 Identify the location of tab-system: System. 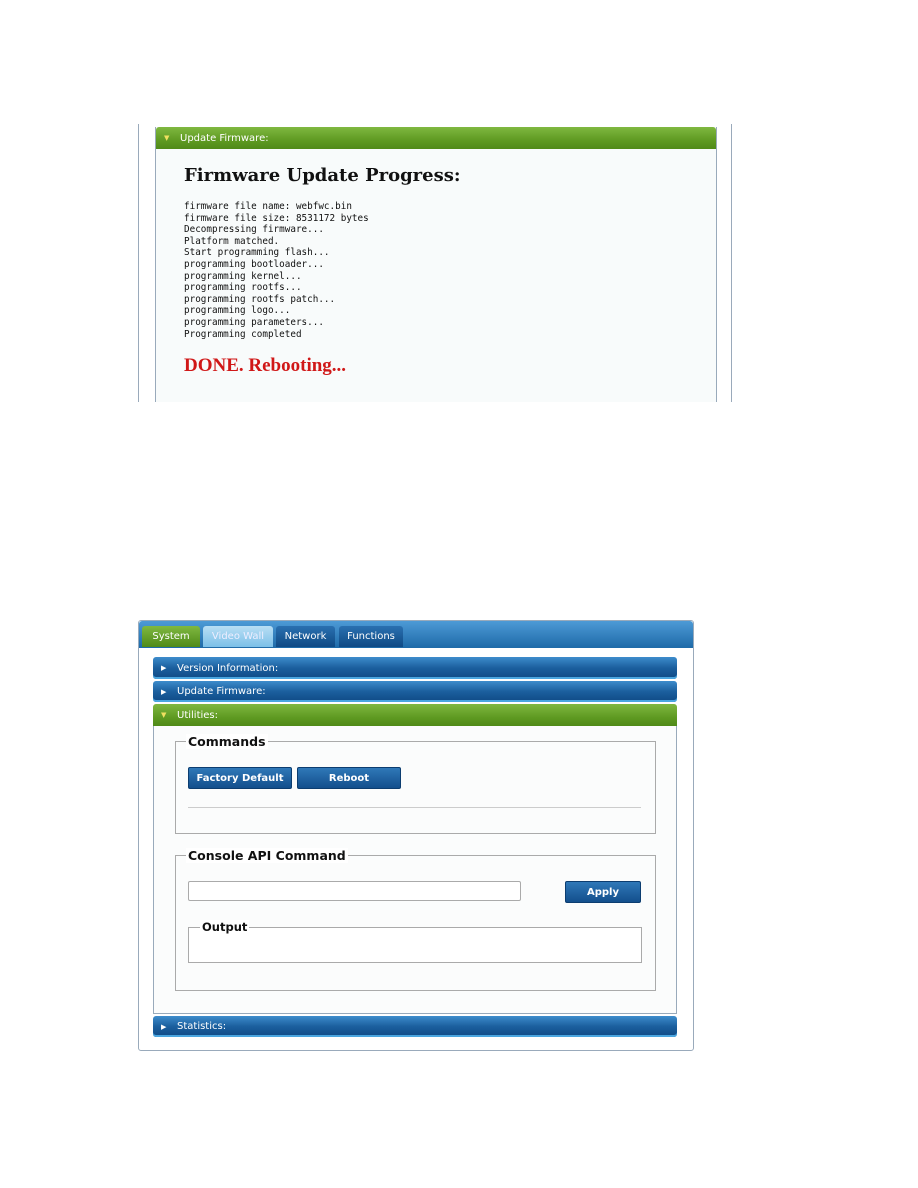
(171, 636).